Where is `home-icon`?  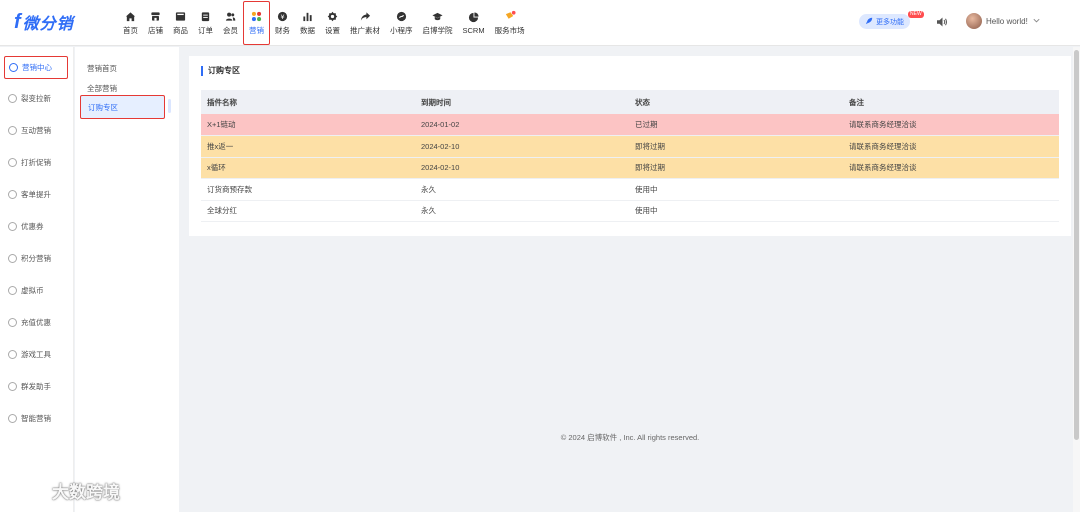
home-icon is located at coordinates (131, 16).